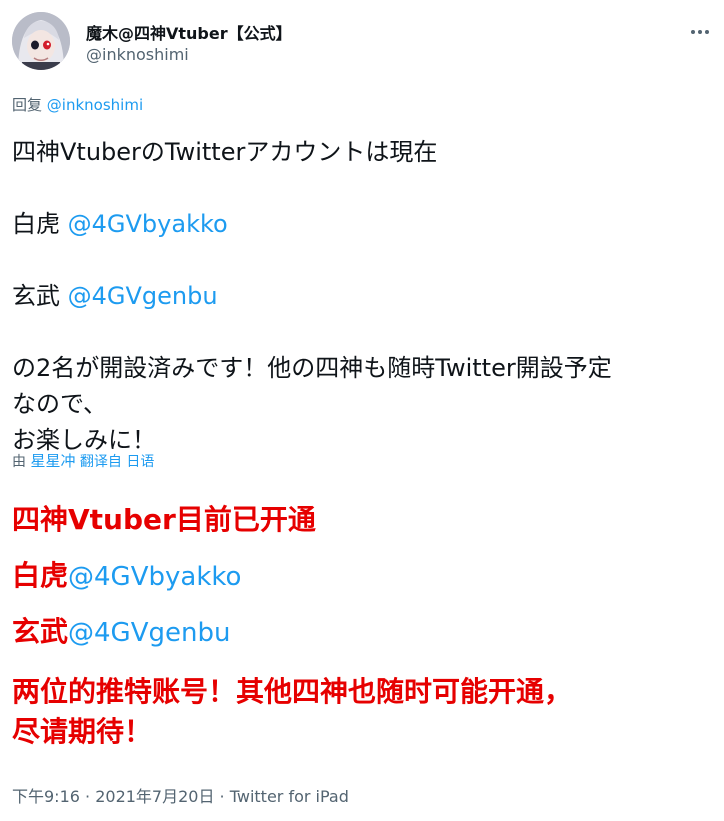 The height and width of the screenshot is (821, 724). I want to click on tweet-source: Twitter for iPad, so click(289, 796).